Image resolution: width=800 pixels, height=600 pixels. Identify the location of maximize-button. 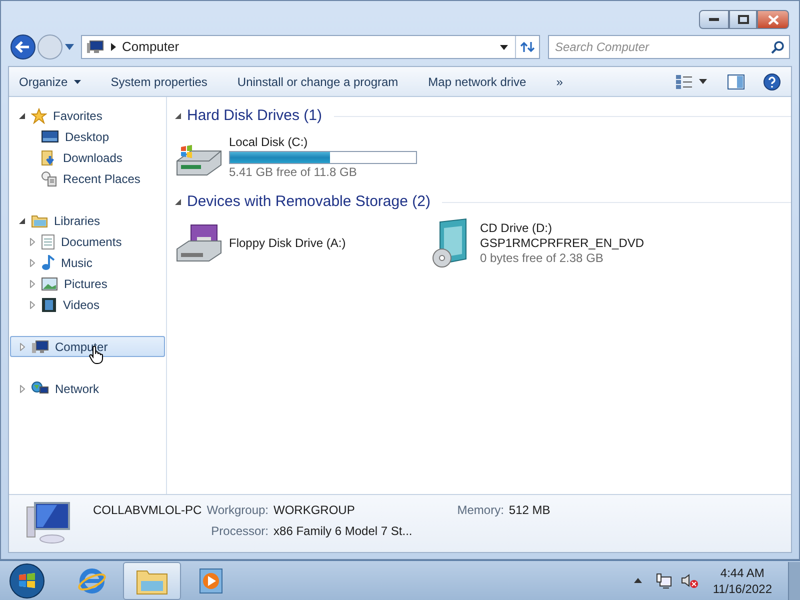
(743, 19).